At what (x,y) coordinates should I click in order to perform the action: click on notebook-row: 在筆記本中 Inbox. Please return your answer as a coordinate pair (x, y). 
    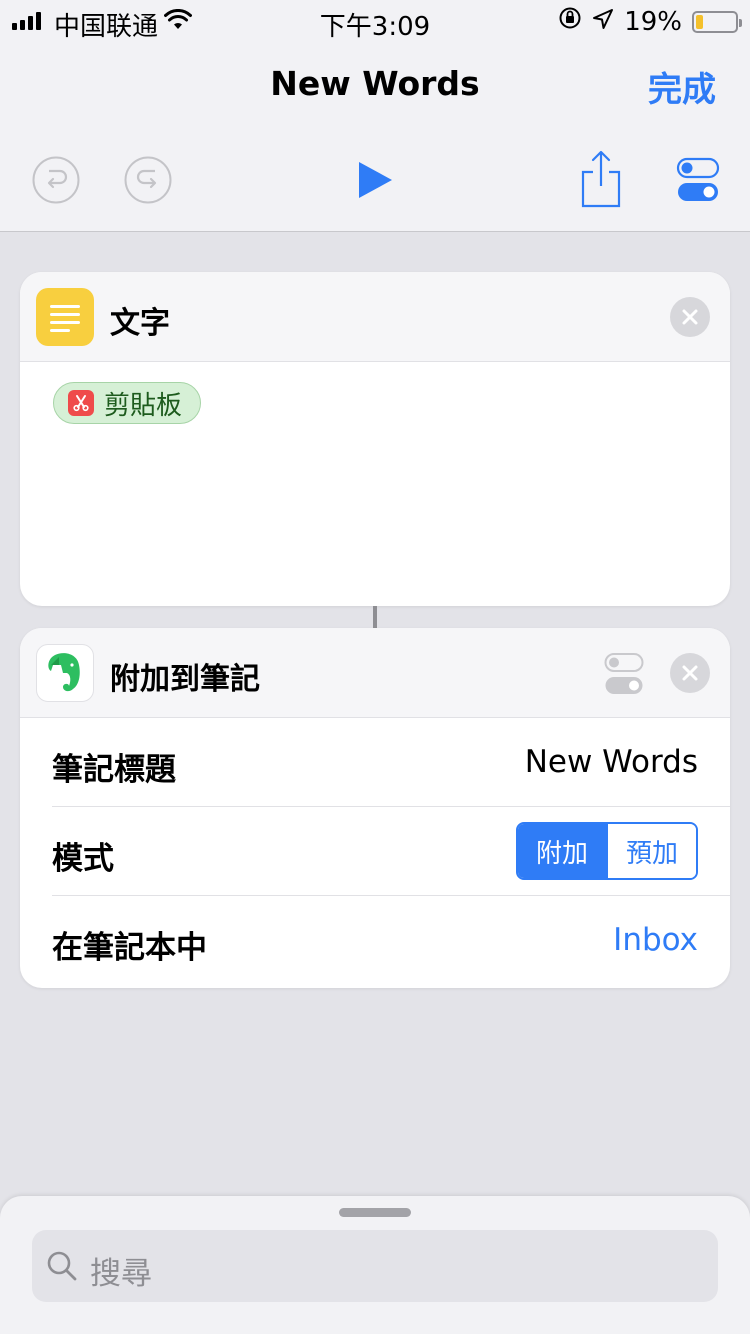
    Looking at the image, I should click on (391, 940).